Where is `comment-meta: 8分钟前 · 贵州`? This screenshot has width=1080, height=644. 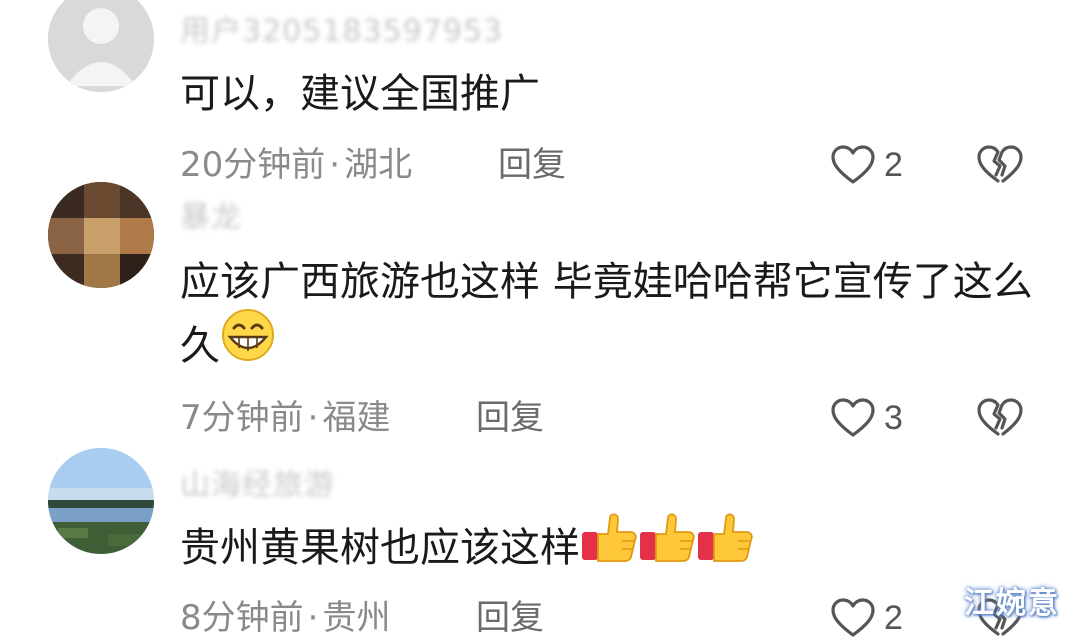
comment-meta: 8分钟前 · 贵州 is located at coordinates (285, 618).